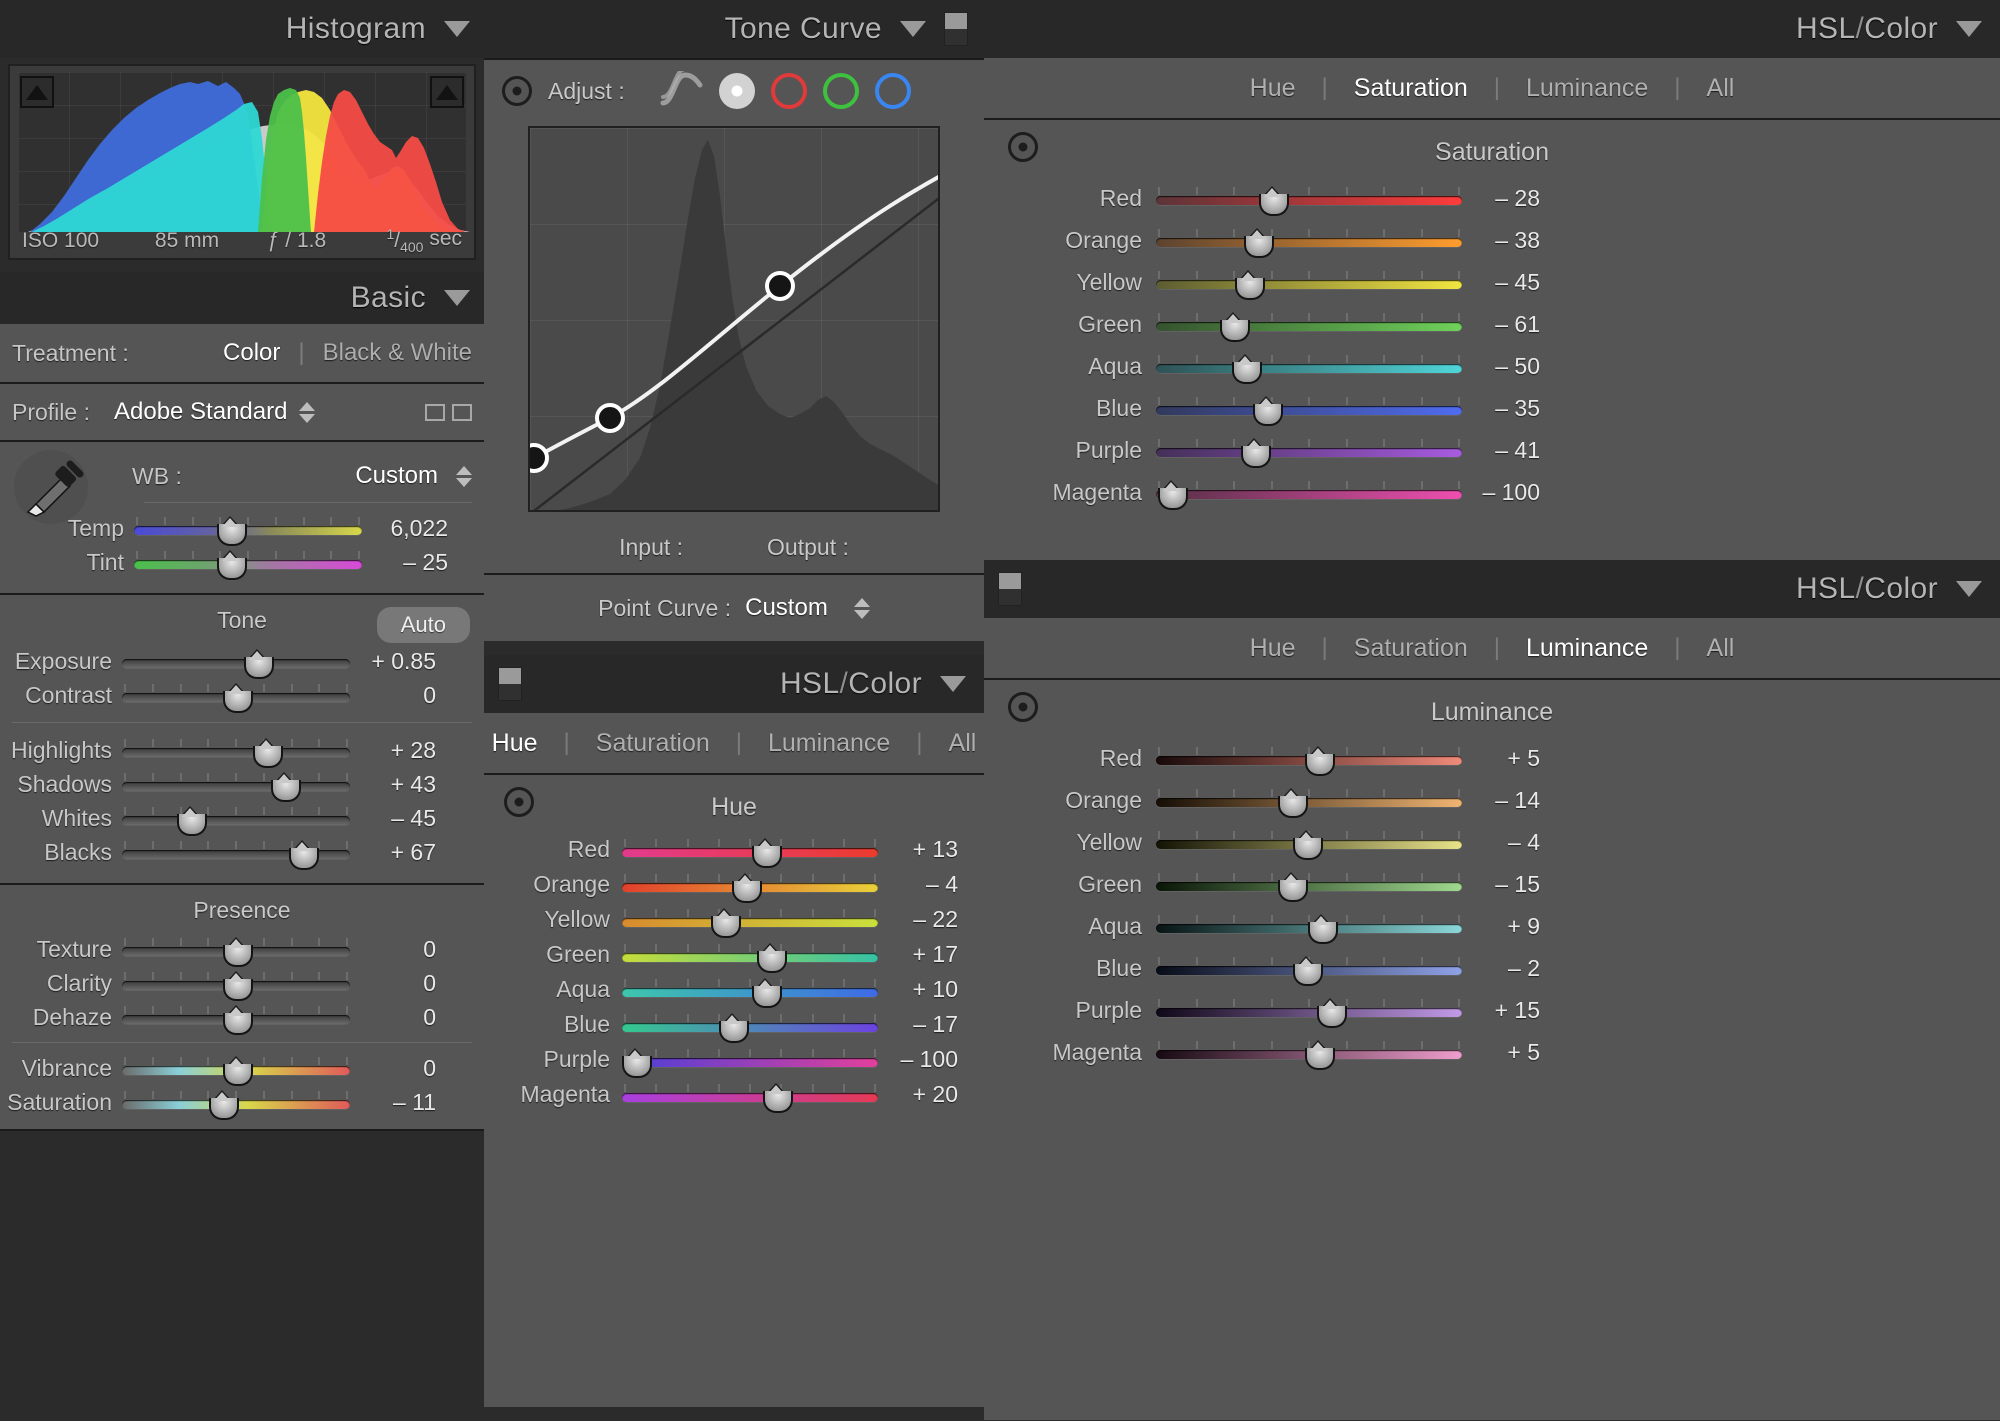  What do you see at coordinates (1510, 282) in the screenshot?
I see `slider-value: – 45` at bounding box center [1510, 282].